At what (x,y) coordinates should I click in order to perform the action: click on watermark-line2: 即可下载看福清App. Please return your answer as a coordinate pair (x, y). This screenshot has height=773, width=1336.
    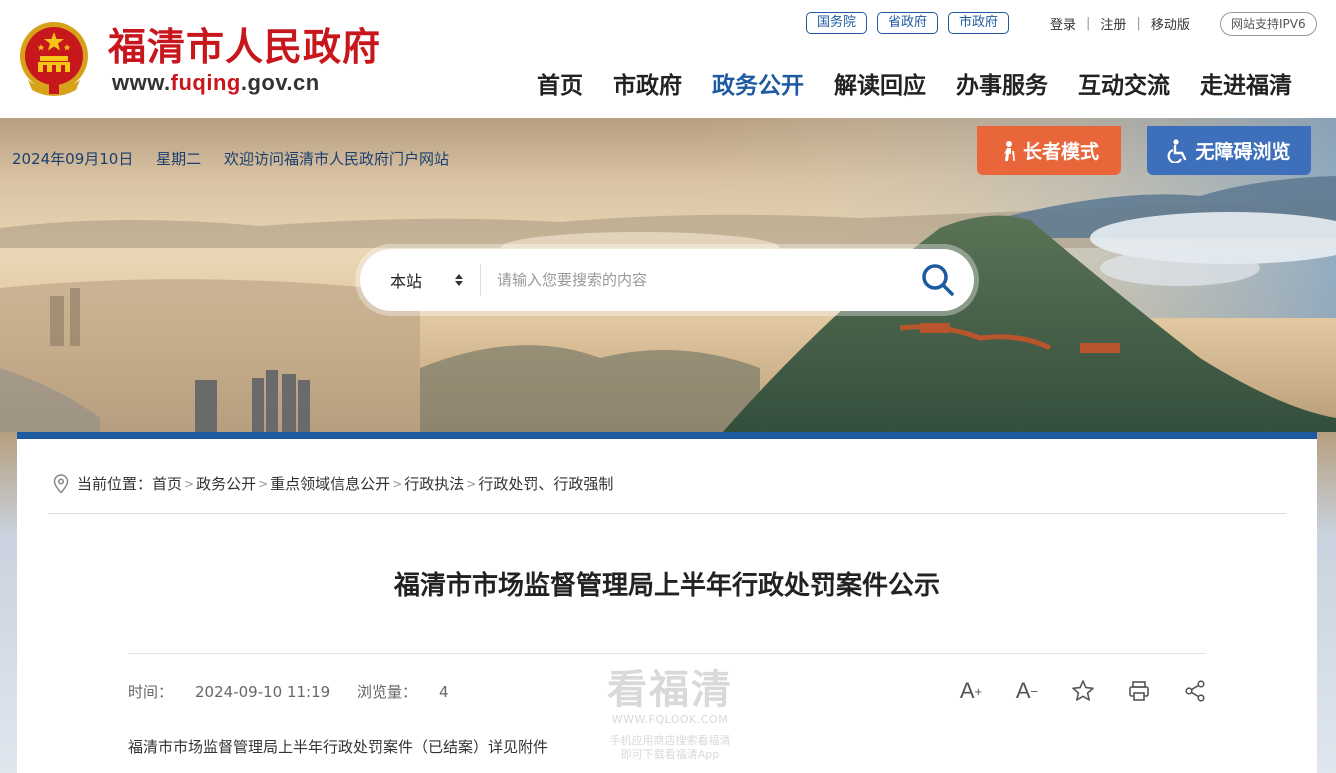
    Looking at the image, I should click on (670, 754).